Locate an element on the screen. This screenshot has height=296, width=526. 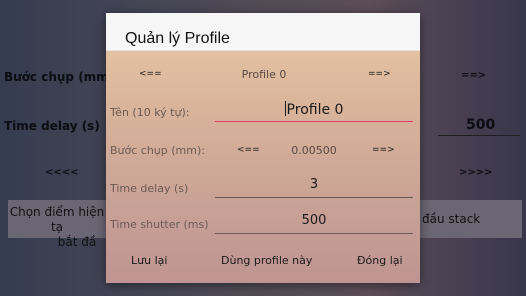
text-caret is located at coordinates (285, 108).